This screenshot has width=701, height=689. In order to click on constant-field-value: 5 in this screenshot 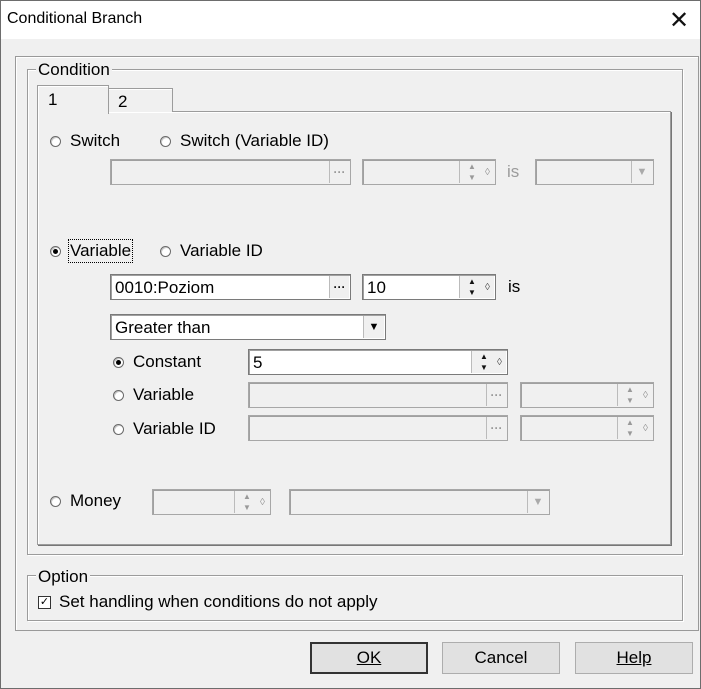, I will do `click(258, 362)`.